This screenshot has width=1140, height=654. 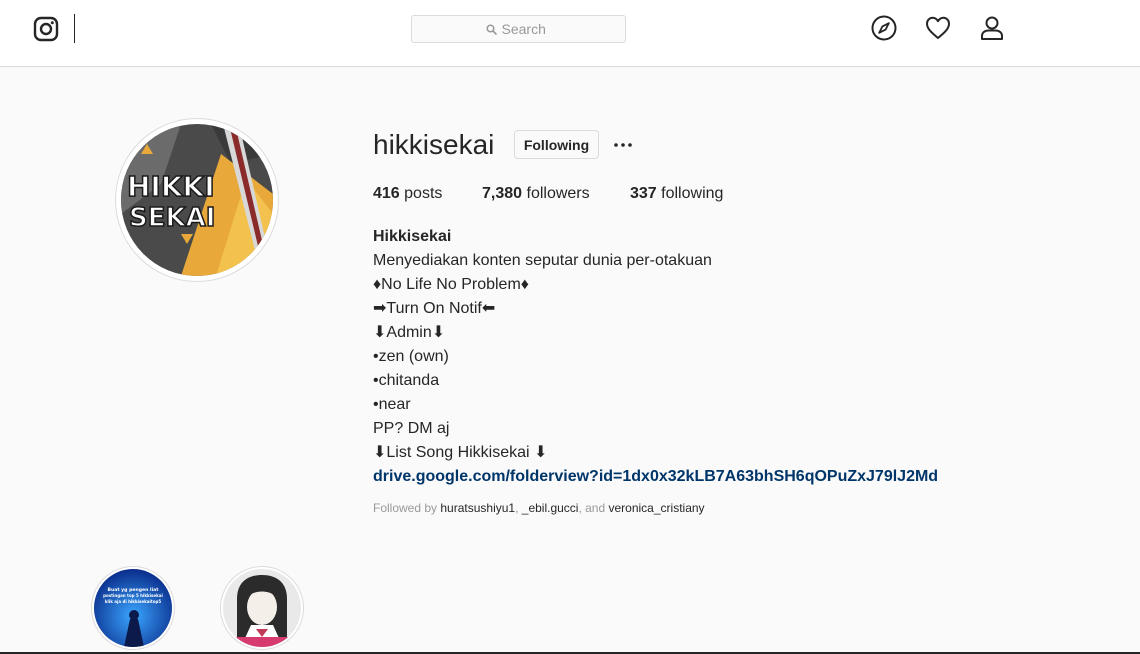 I want to click on highlight-cover-image, so click(x=262, y=608).